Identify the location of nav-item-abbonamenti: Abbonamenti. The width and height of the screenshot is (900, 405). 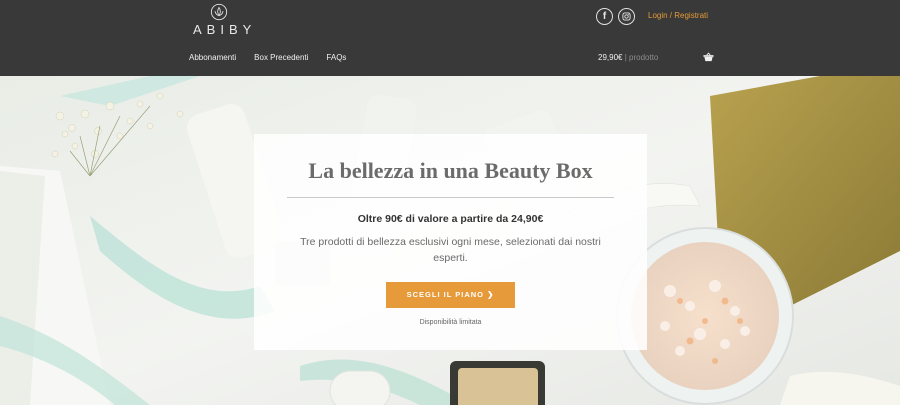
(212, 57).